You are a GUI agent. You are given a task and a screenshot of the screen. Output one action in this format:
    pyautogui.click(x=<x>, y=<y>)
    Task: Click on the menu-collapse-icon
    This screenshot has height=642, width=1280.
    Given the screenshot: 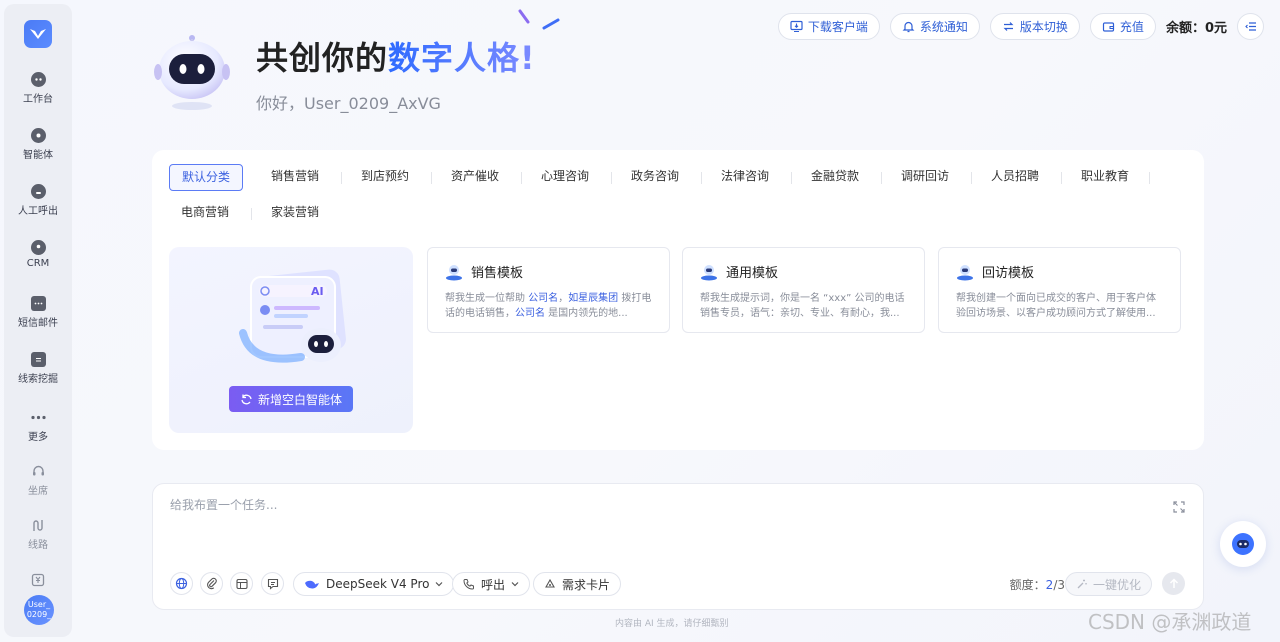 What is the action you would take?
    pyautogui.click(x=1250, y=26)
    